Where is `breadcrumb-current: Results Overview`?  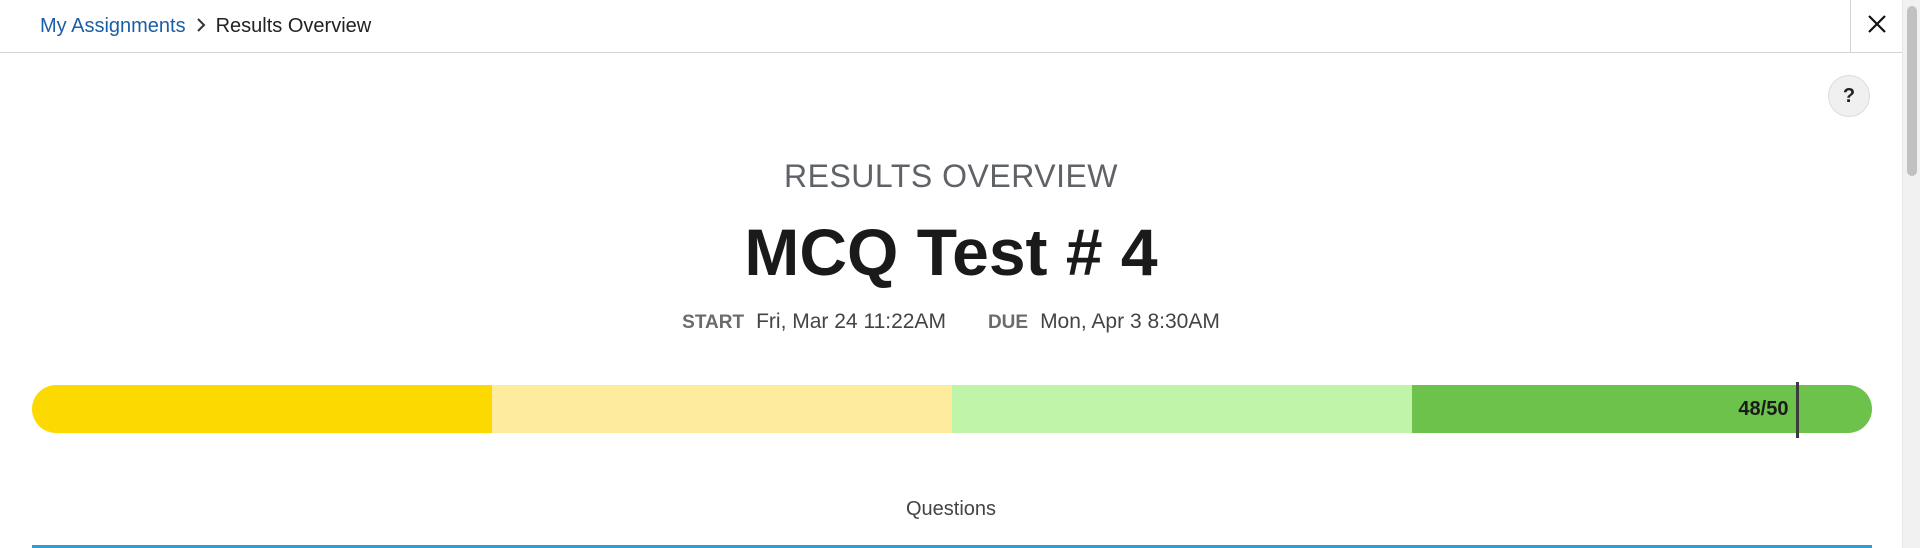
breadcrumb-current: Results Overview is located at coordinates (293, 26).